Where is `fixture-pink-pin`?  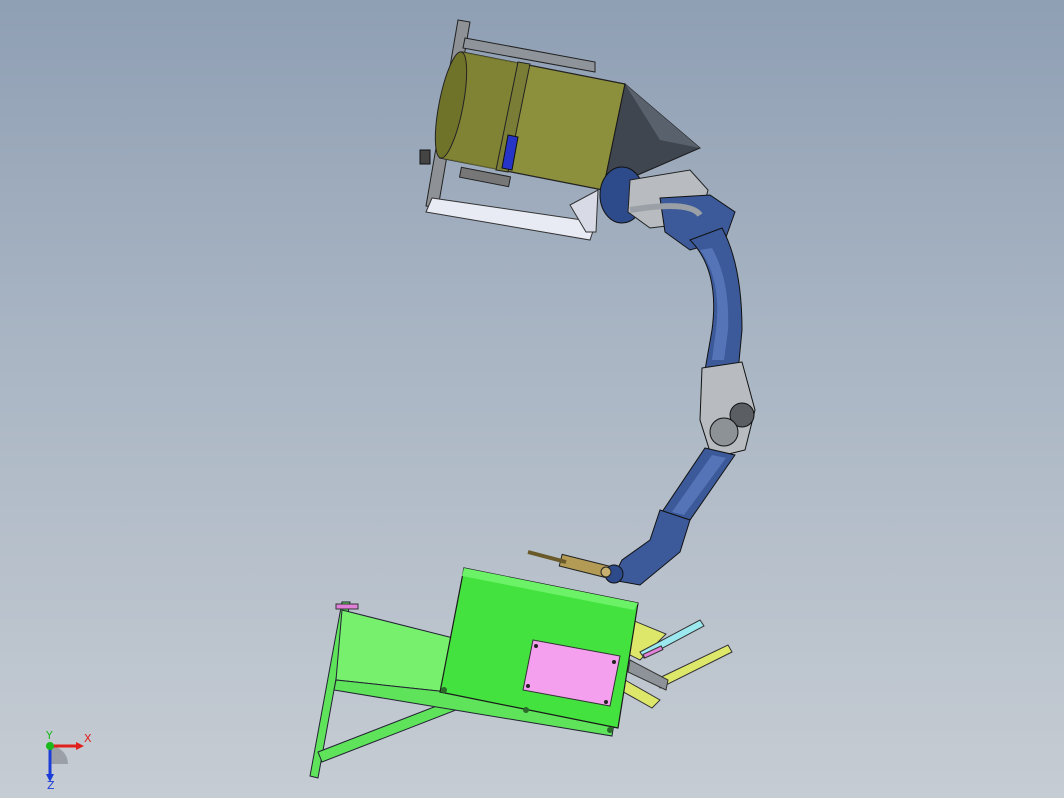 fixture-pink-pin is located at coordinates (347, 606).